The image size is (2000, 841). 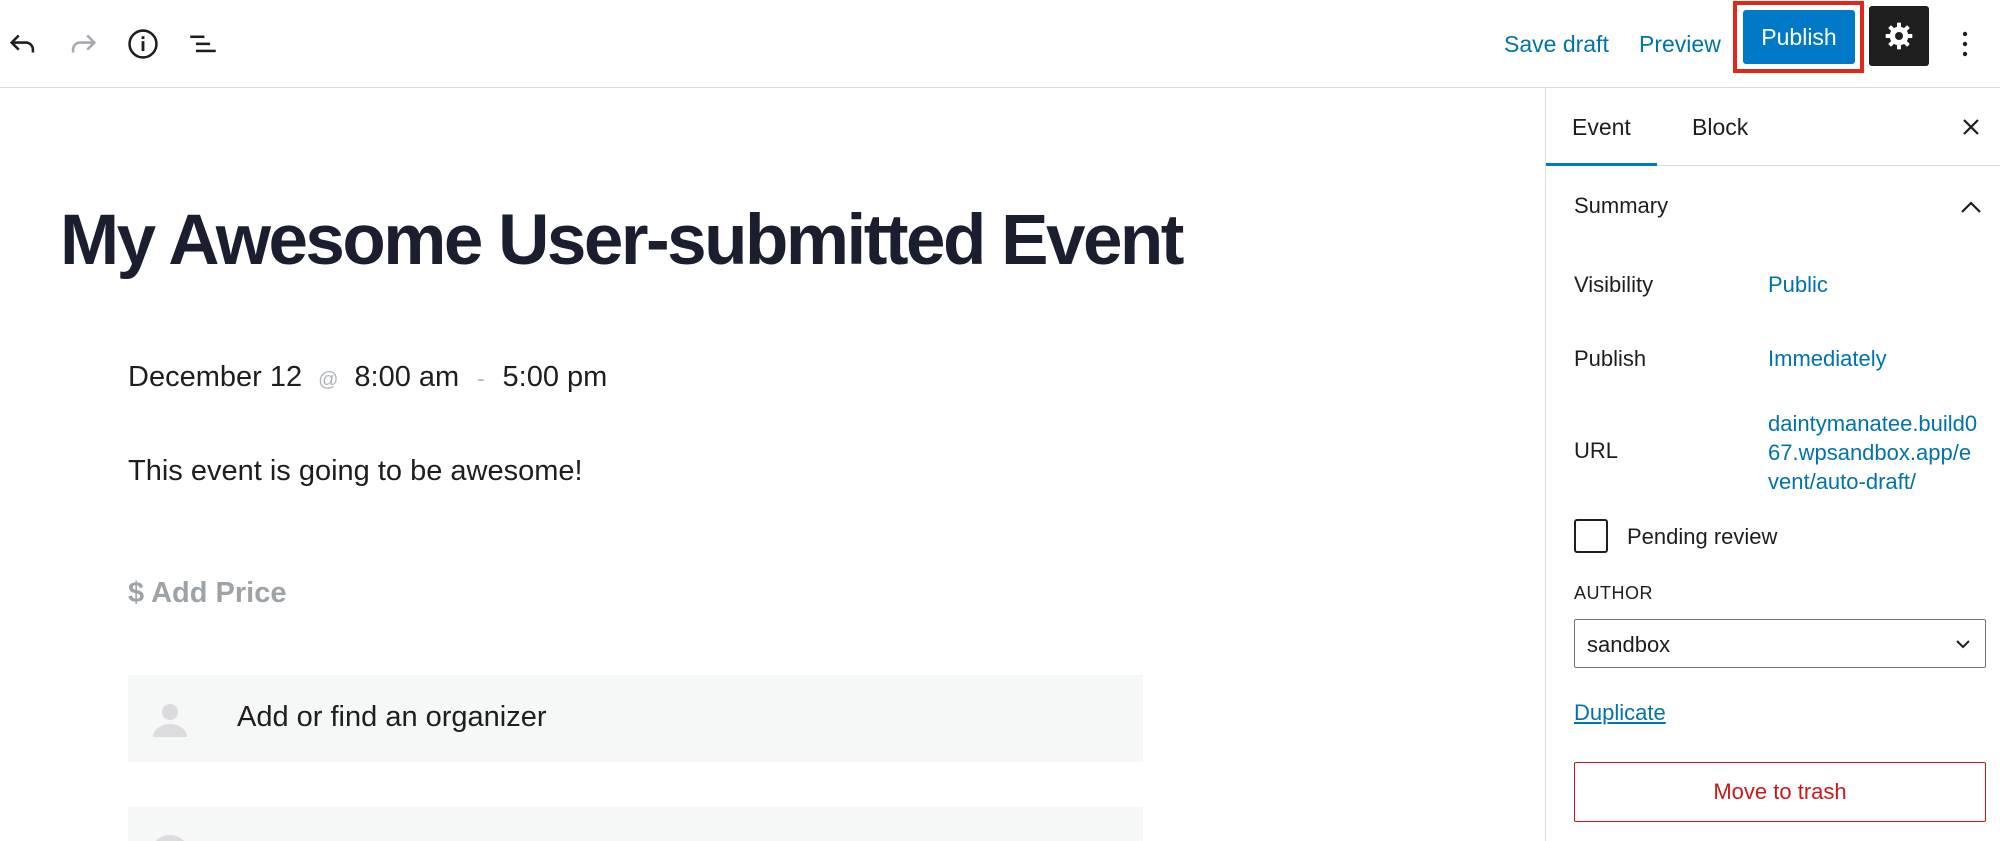 What do you see at coordinates (1965, 44) in the screenshot?
I see `more-options-icon` at bounding box center [1965, 44].